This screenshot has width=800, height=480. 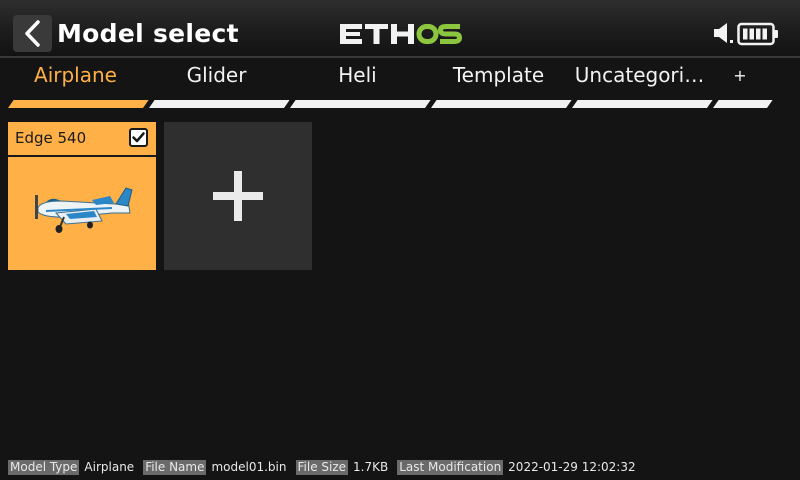 I want to click on model-name: Edge 540, so click(x=51, y=138).